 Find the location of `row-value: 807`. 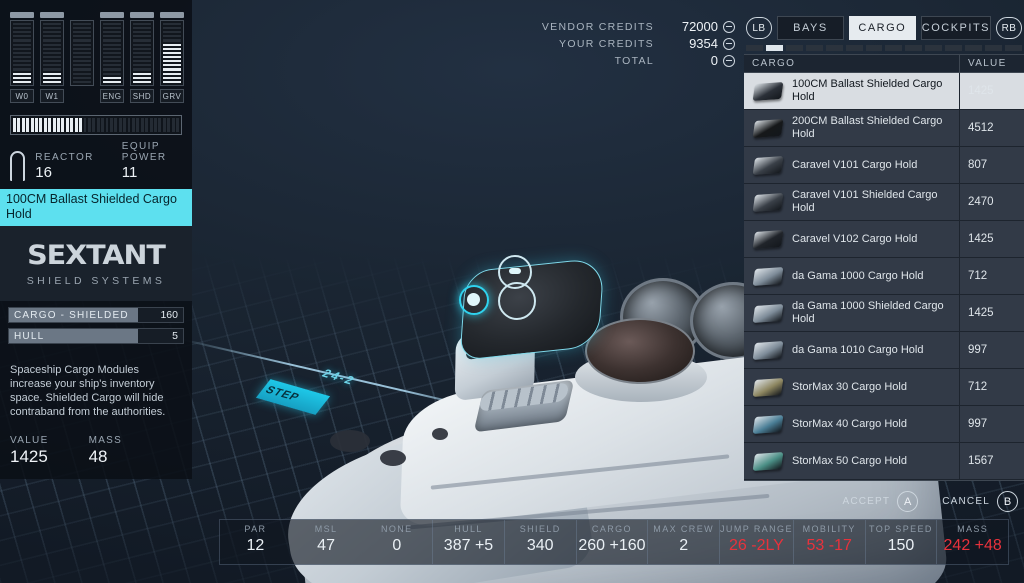

row-value: 807 is located at coordinates (991, 165).